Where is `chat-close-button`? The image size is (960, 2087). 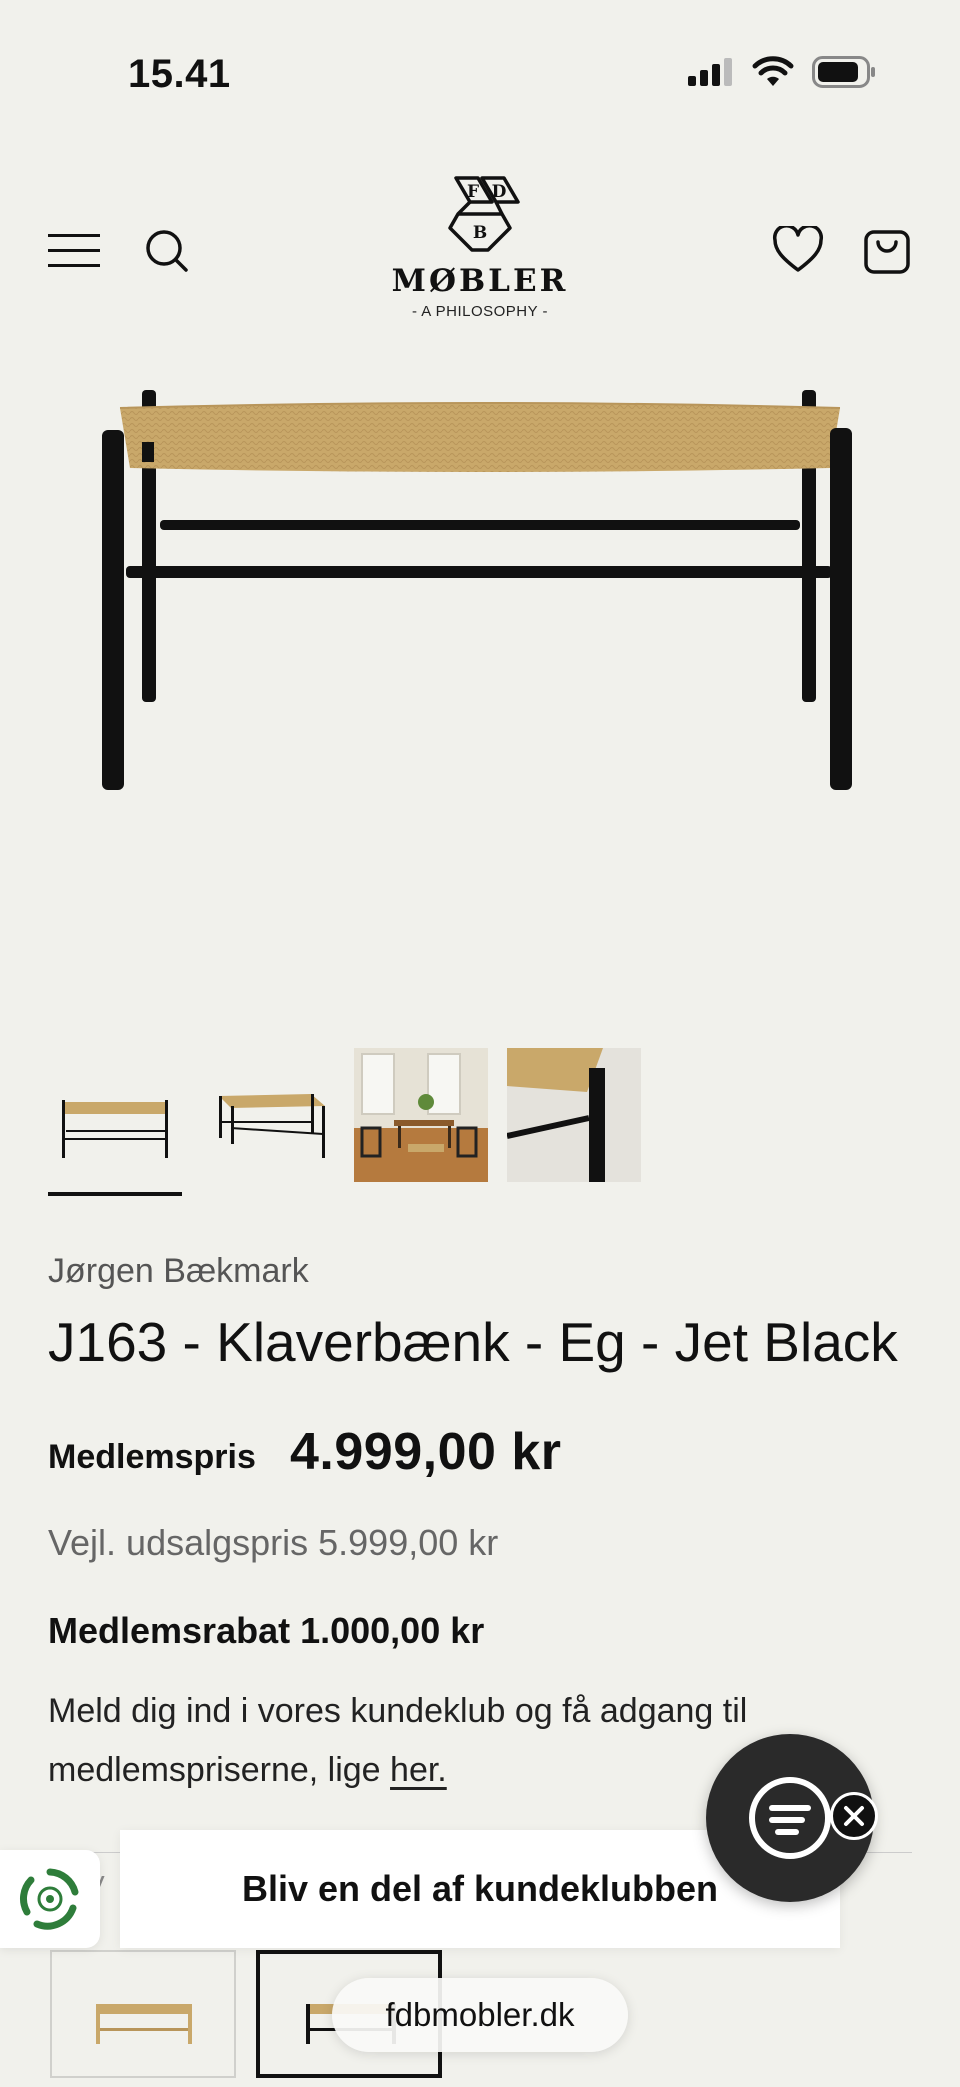 chat-close-button is located at coordinates (854, 1816).